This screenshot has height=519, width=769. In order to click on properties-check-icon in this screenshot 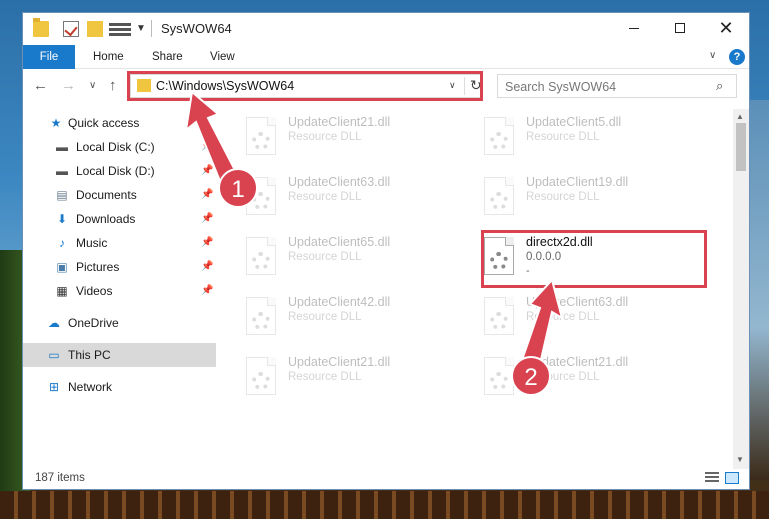, I will do `click(71, 29)`.